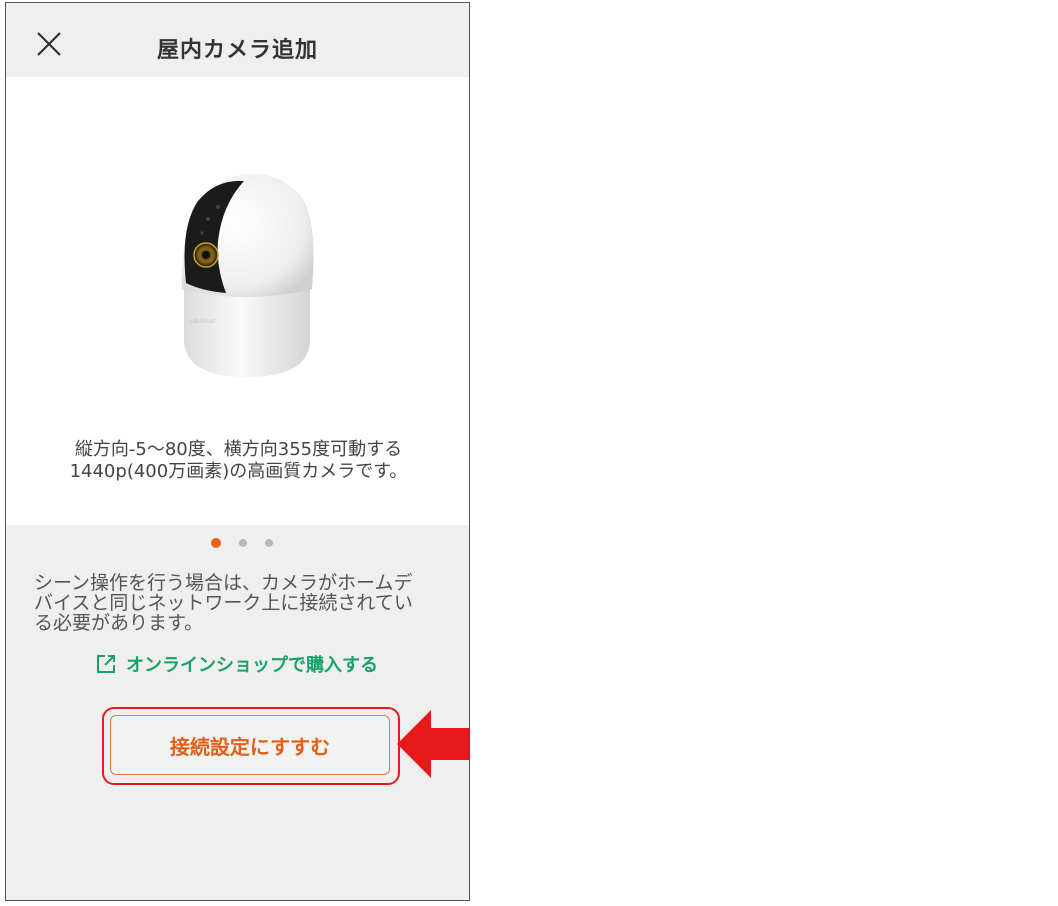  Describe the element at coordinates (238, 471) in the screenshot. I see `description-line-2: 1440p(400万画素)の高画質カメラです。` at that location.